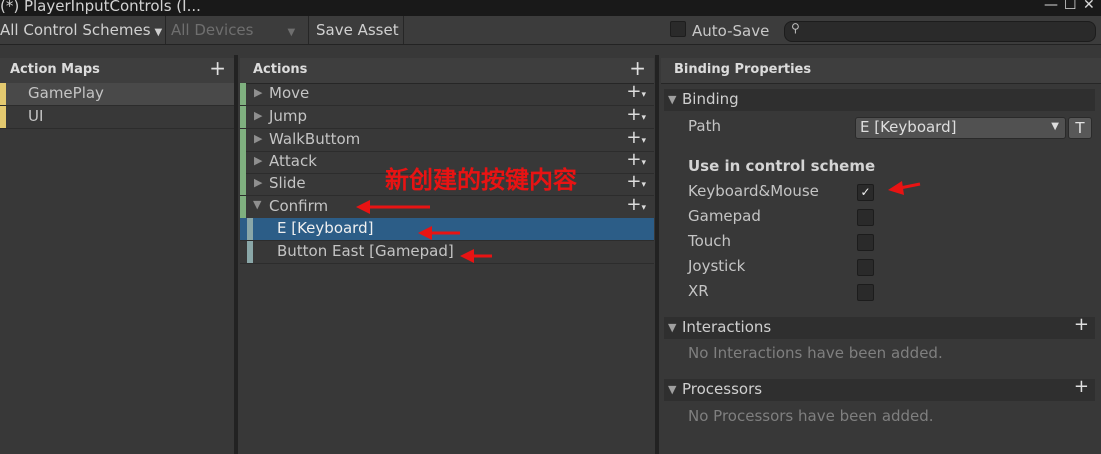 This screenshot has width=1101, height=454. What do you see at coordinates (638, 222) in the screenshot?
I see `annotation-arrows` at bounding box center [638, 222].